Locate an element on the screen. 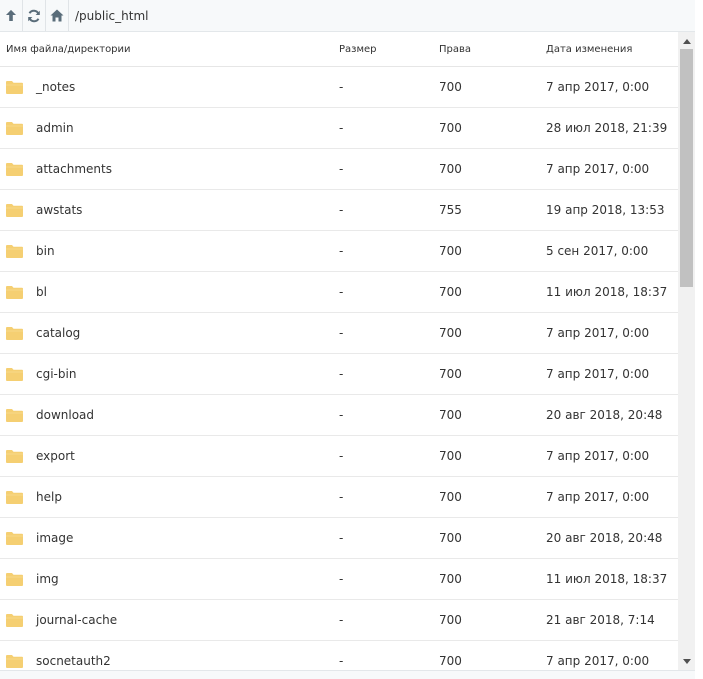  scroll-down-button is located at coordinates (686, 661).